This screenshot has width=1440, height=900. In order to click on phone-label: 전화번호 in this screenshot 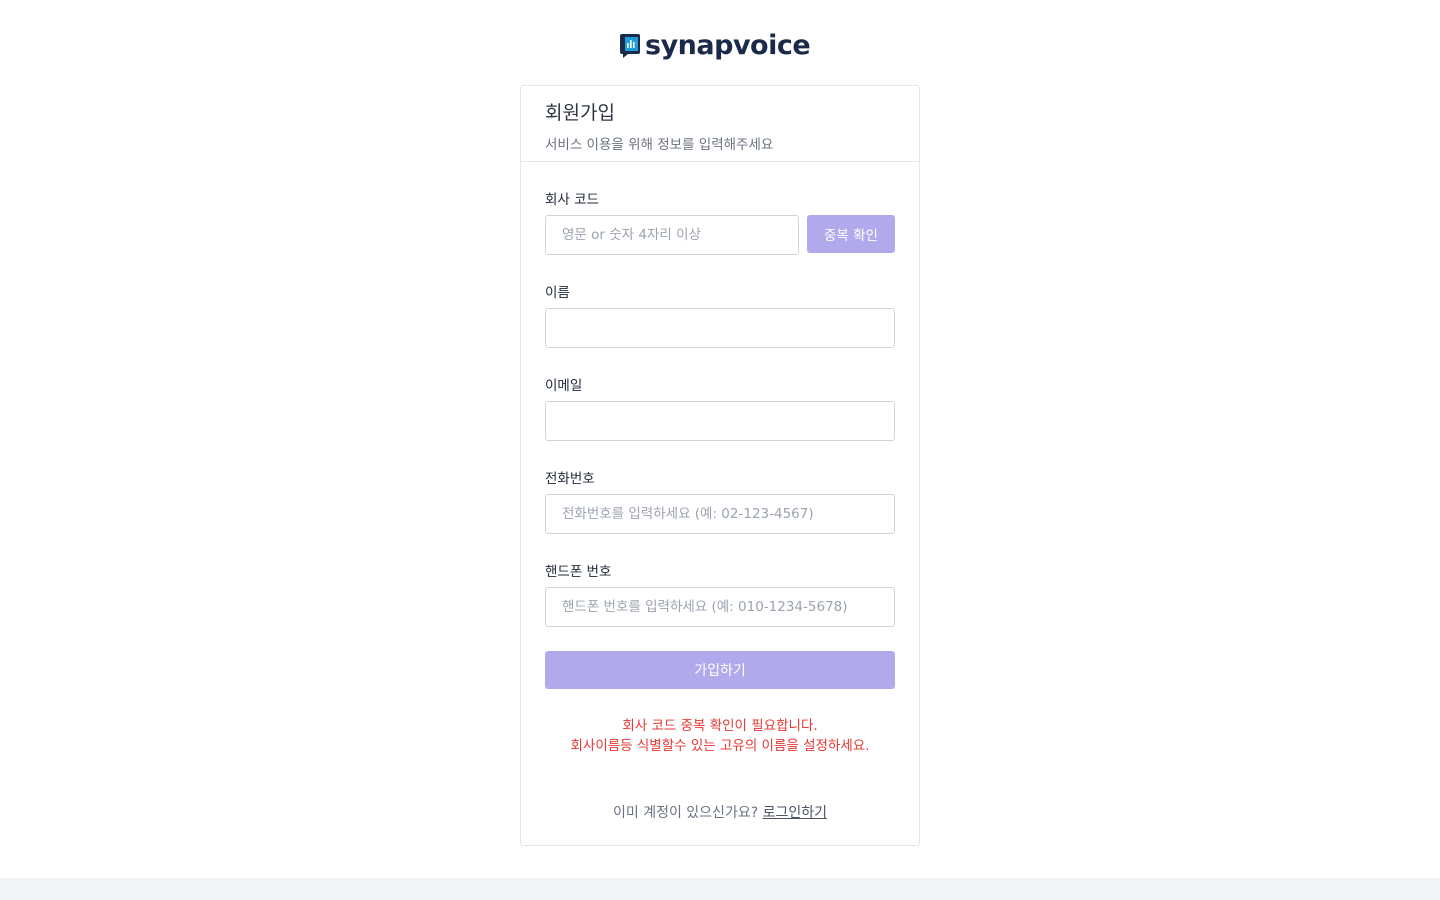, I will do `click(570, 479)`.